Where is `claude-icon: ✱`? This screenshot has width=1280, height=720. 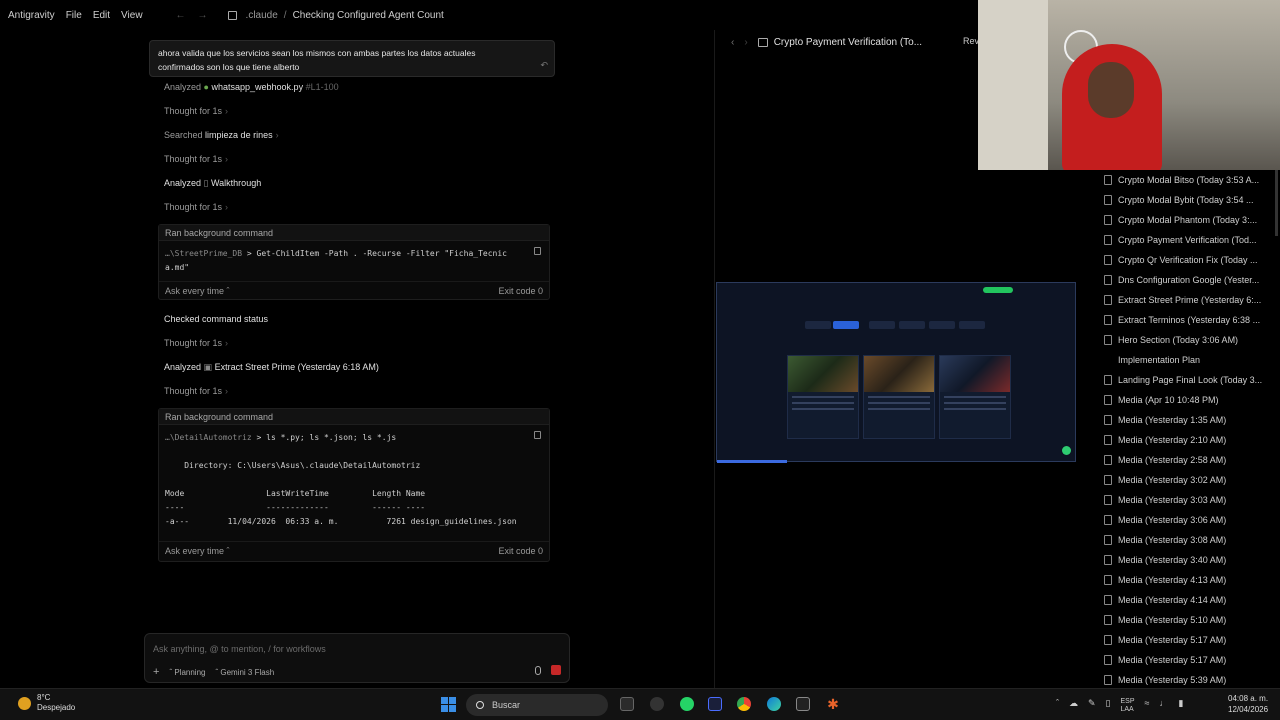 claude-icon: ✱ is located at coordinates (833, 704).